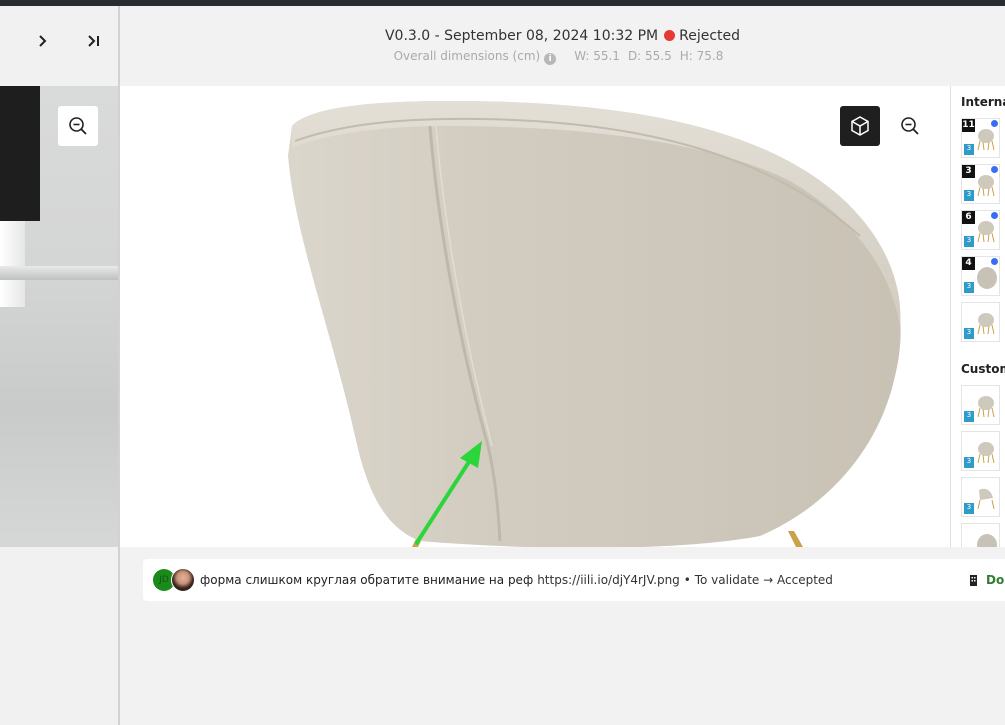 The height and width of the screenshot is (725, 1005). I want to click on done-label: Done, so click(995, 580).